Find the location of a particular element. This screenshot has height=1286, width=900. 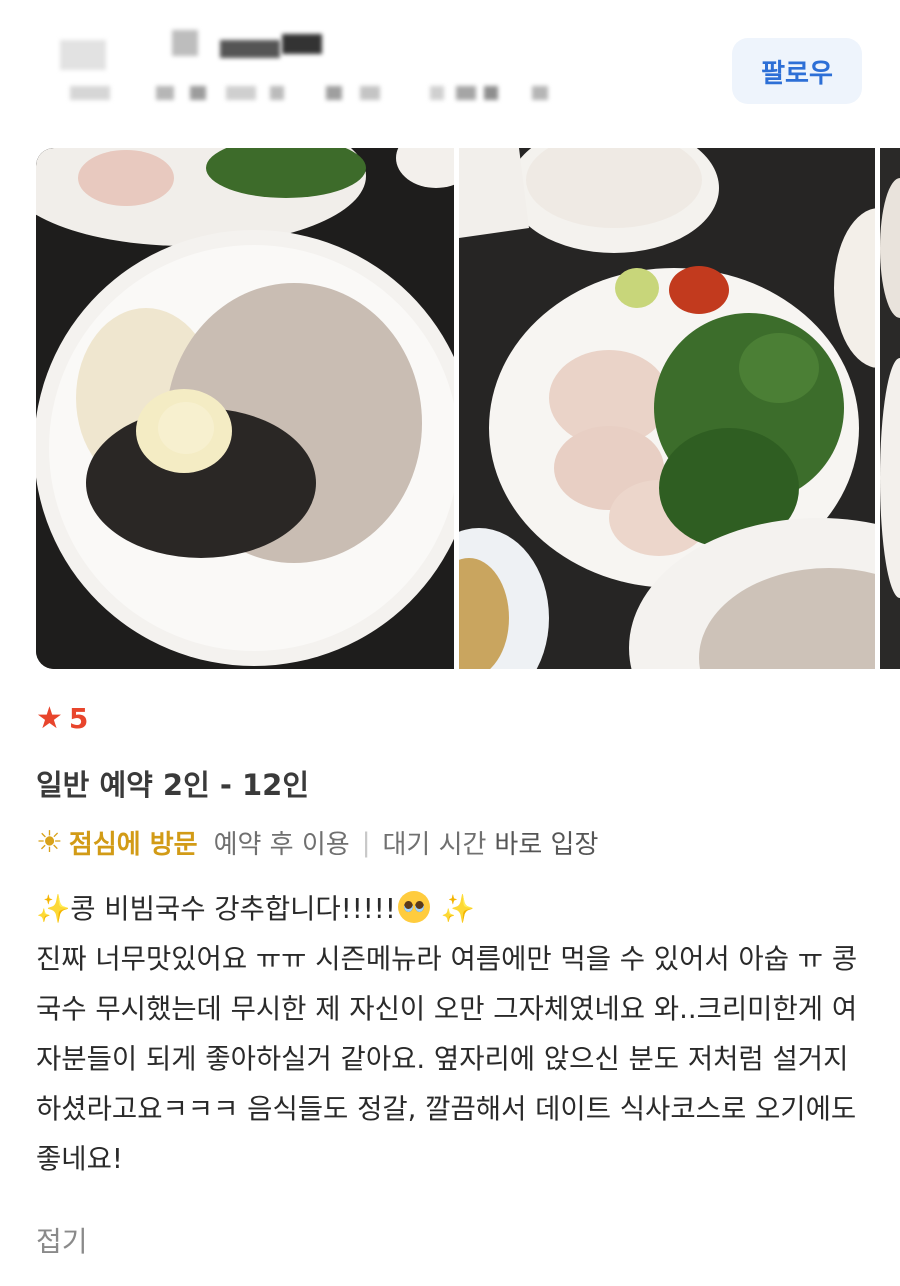

wait-label: 대기 시간 is located at coordinates (434, 845).